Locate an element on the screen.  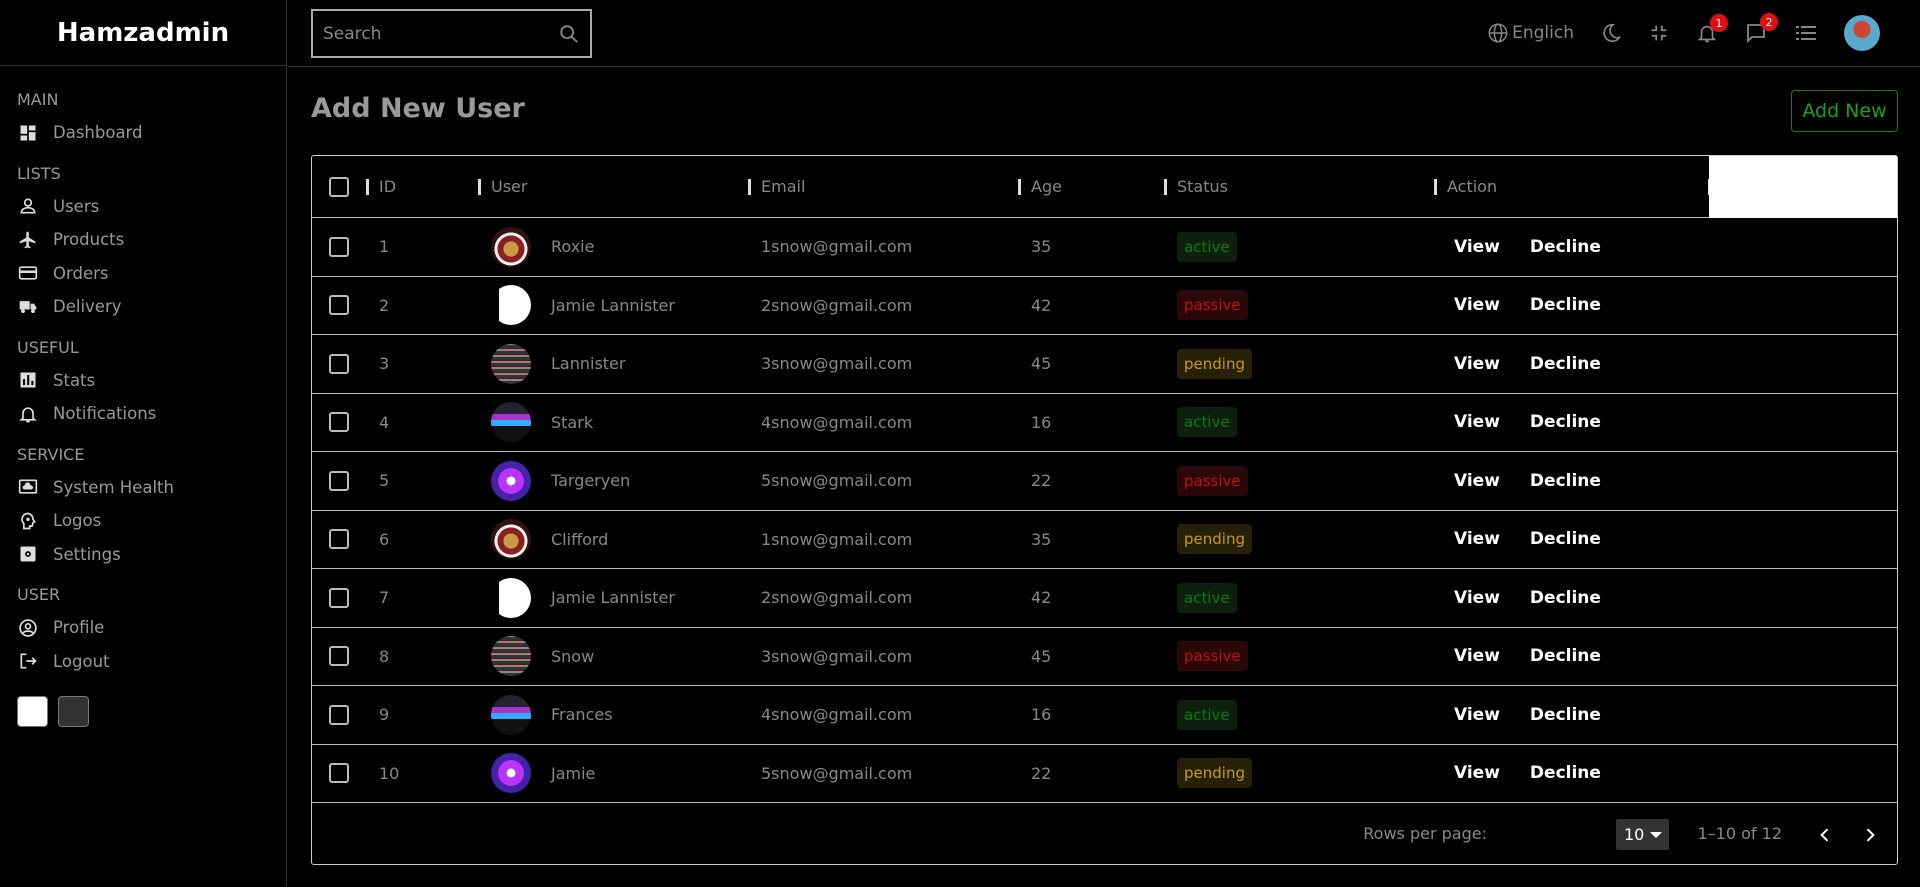
sidebar-item-label: Users is located at coordinates (76, 206).